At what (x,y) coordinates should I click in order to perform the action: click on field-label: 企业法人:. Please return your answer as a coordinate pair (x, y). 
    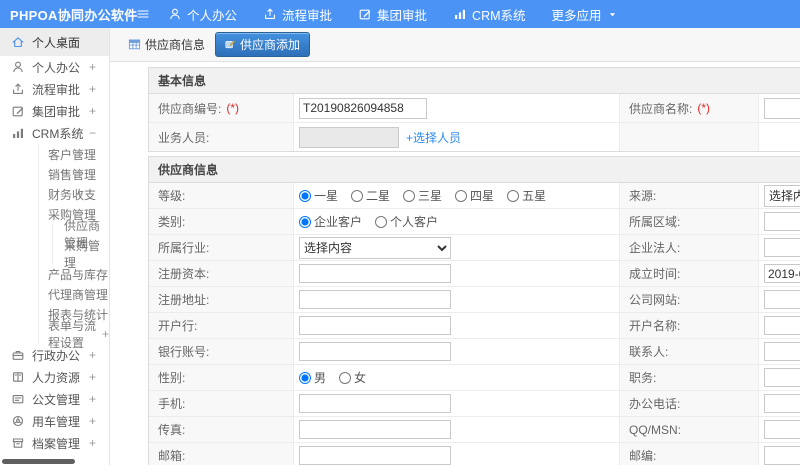
    Looking at the image, I should click on (655, 248).